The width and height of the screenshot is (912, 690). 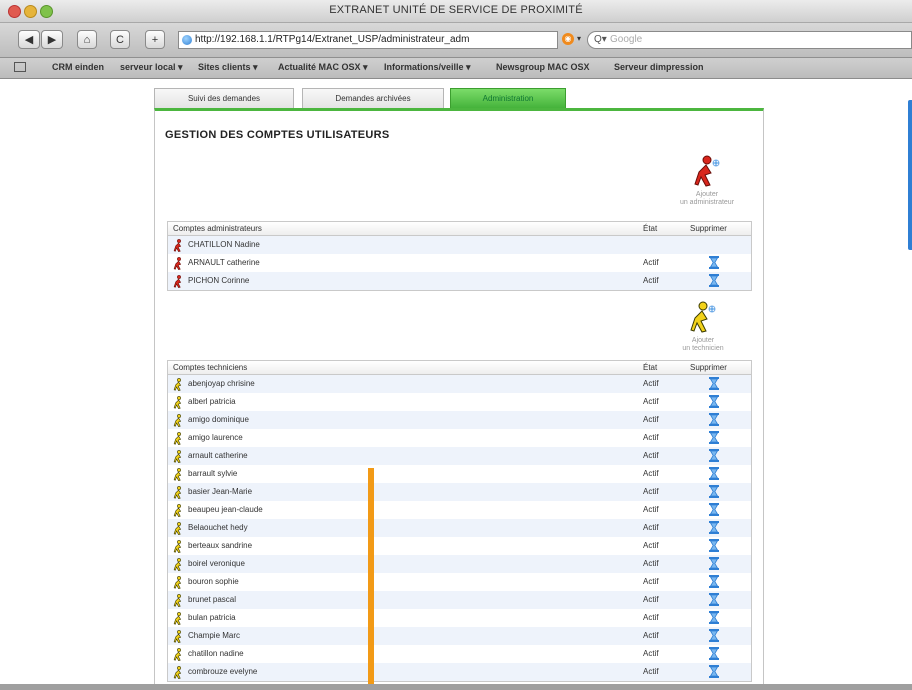 I want to click on table-row: alberl patricia Actif, so click(x=459, y=402).